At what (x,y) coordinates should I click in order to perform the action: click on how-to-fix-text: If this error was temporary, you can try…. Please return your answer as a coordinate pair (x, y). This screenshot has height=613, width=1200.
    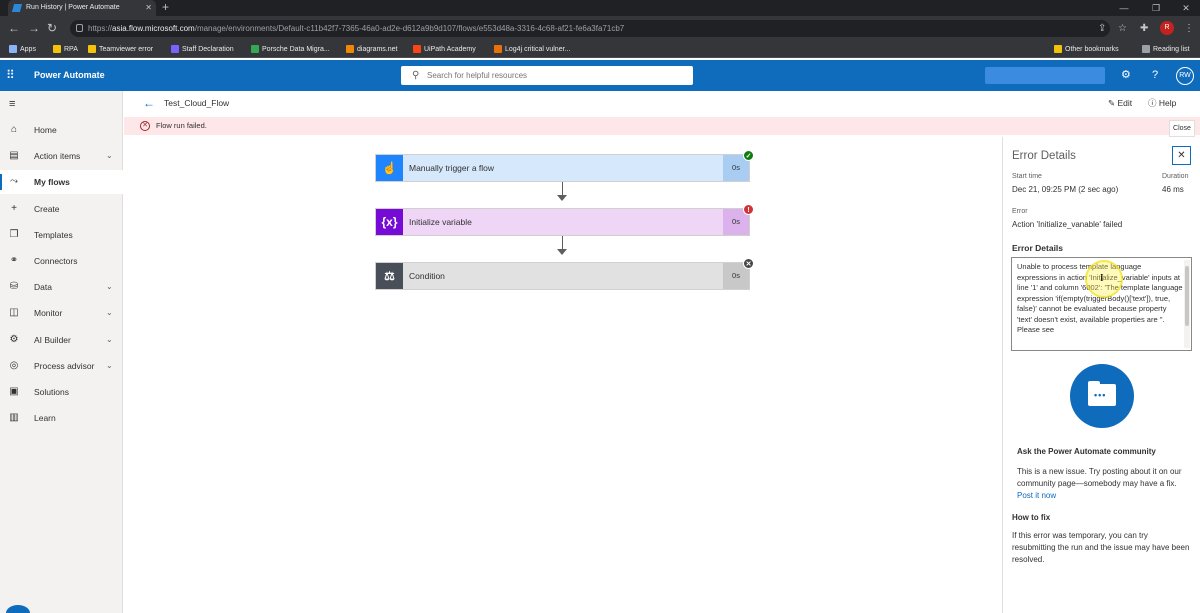
    Looking at the image, I should click on (1101, 547).